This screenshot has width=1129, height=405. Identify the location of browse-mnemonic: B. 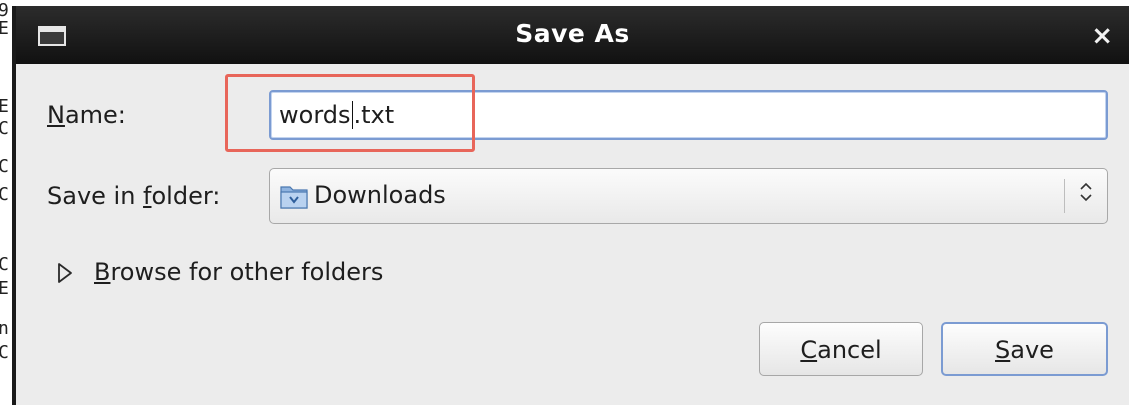
(102, 272).